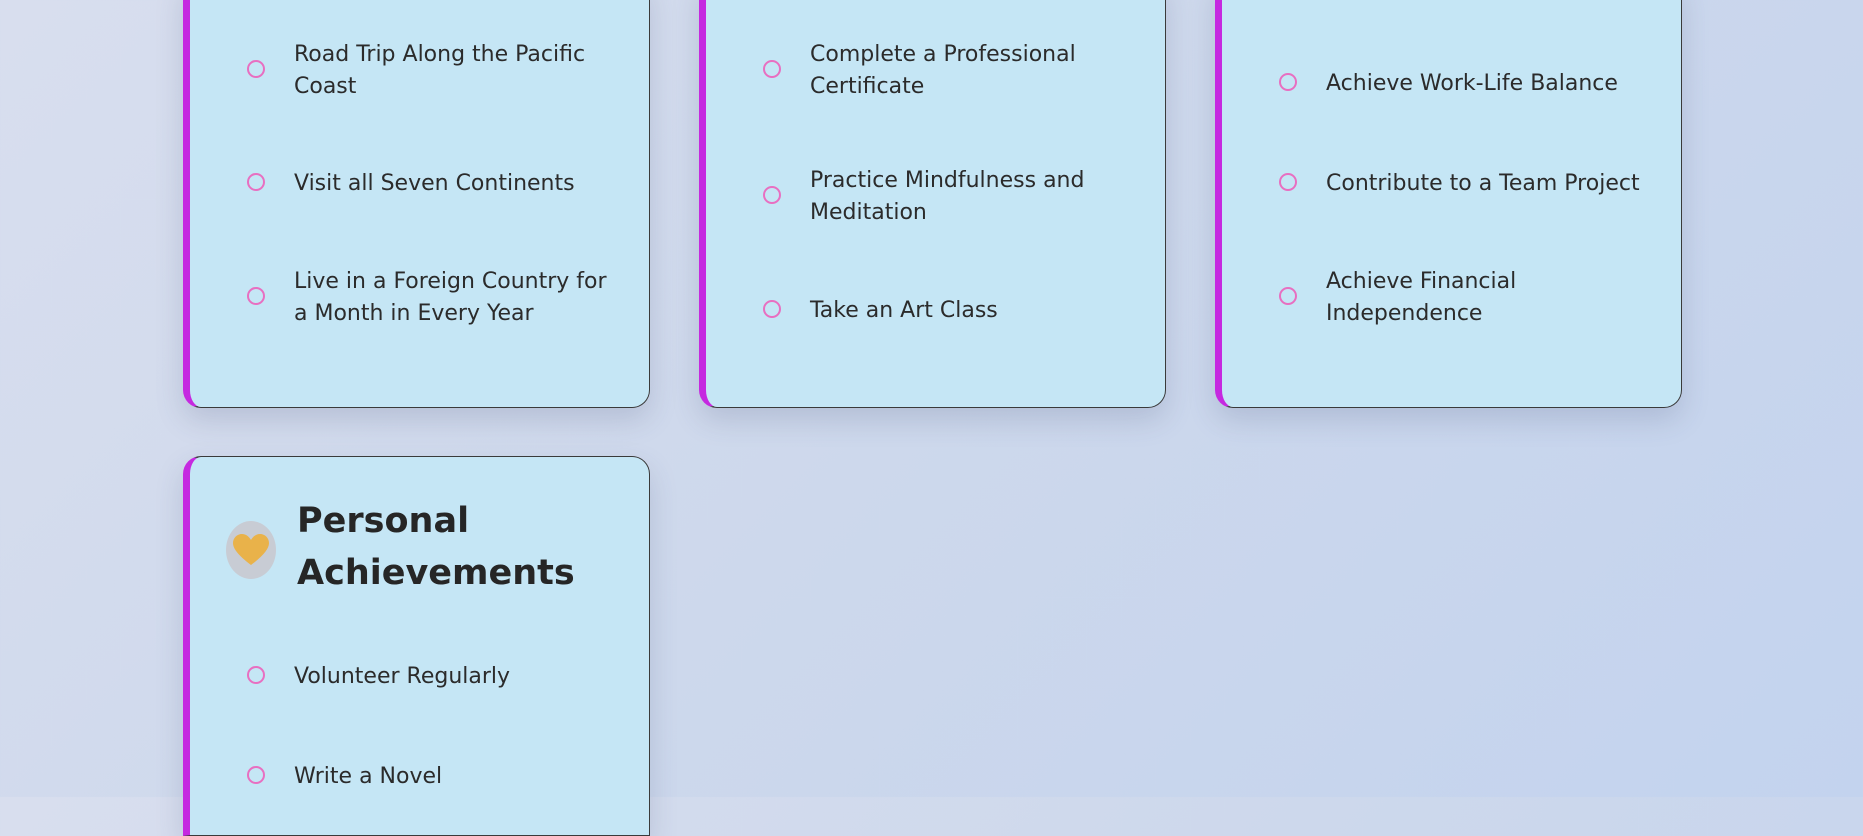 The width and height of the screenshot is (1863, 836). Describe the element at coordinates (368, 776) in the screenshot. I see `goal-label: Write a Novel` at that location.